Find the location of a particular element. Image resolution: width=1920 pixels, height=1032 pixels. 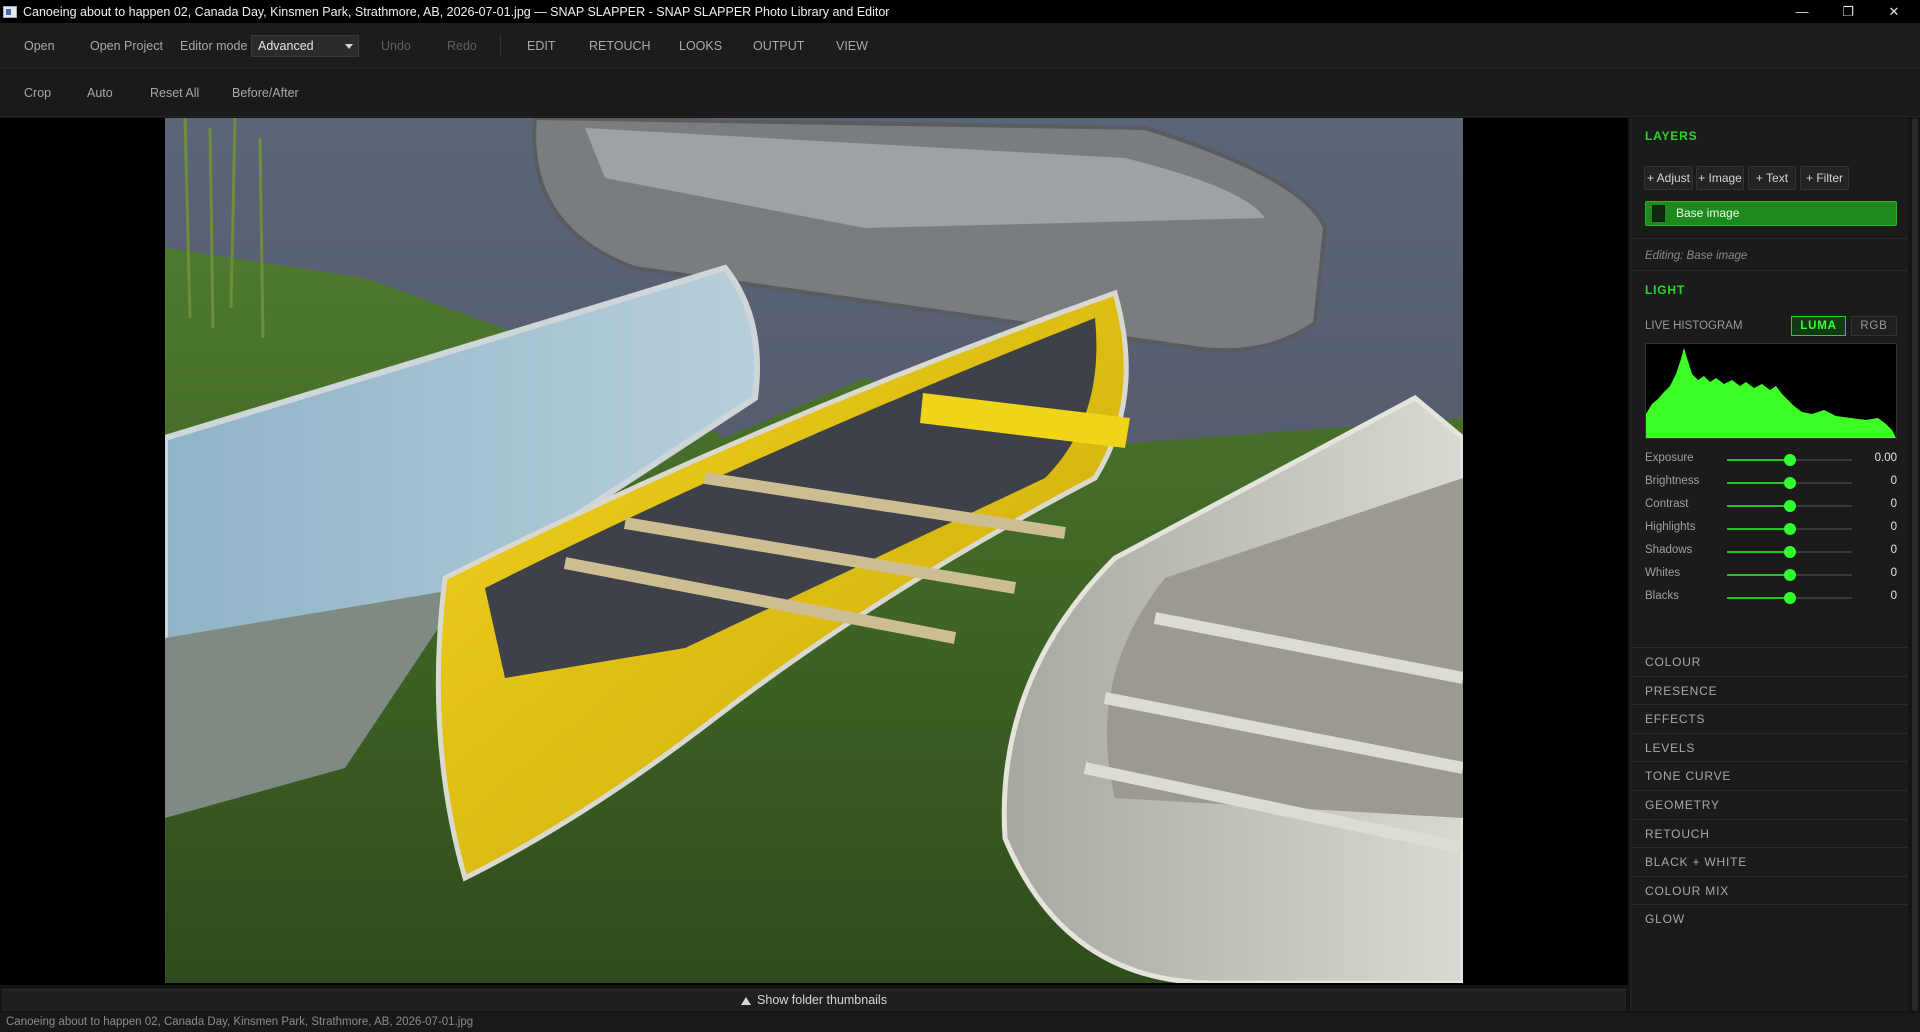

category-label: RETOUCH is located at coordinates (1677, 833).